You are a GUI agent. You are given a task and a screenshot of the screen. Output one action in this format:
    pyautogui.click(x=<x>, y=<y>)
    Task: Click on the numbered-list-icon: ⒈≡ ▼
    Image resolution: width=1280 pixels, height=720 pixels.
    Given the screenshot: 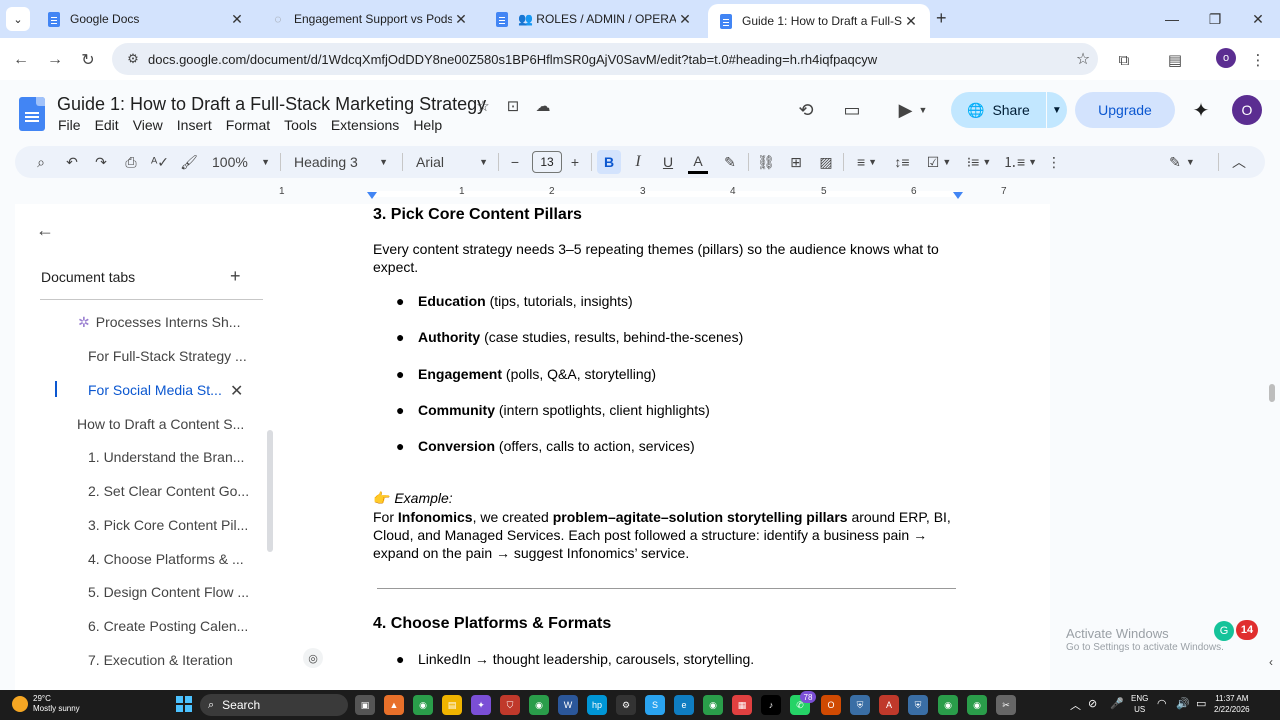 What is the action you would take?
    pyautogui.click(x=1020, y=162)
    